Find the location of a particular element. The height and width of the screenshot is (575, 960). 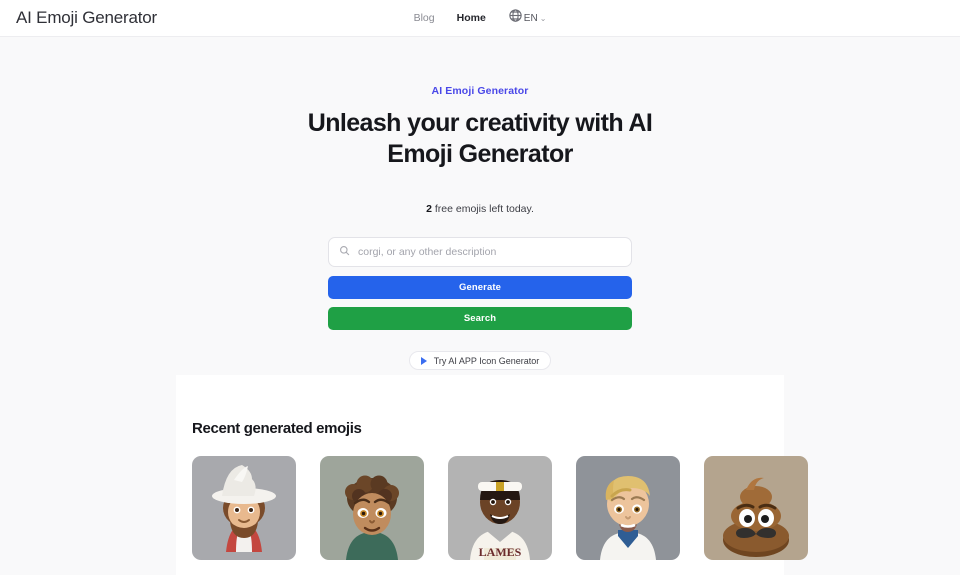

nav-link-home: Home is located at coordinates (471, 18).